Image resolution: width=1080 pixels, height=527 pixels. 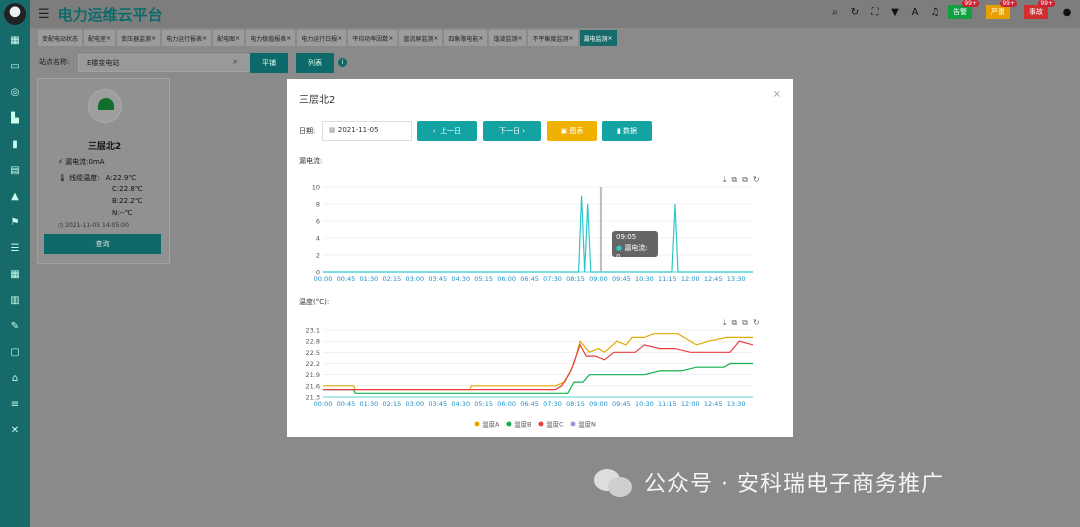 I want to click on x-tick-label: 01:30, so click(x=369, y=404).